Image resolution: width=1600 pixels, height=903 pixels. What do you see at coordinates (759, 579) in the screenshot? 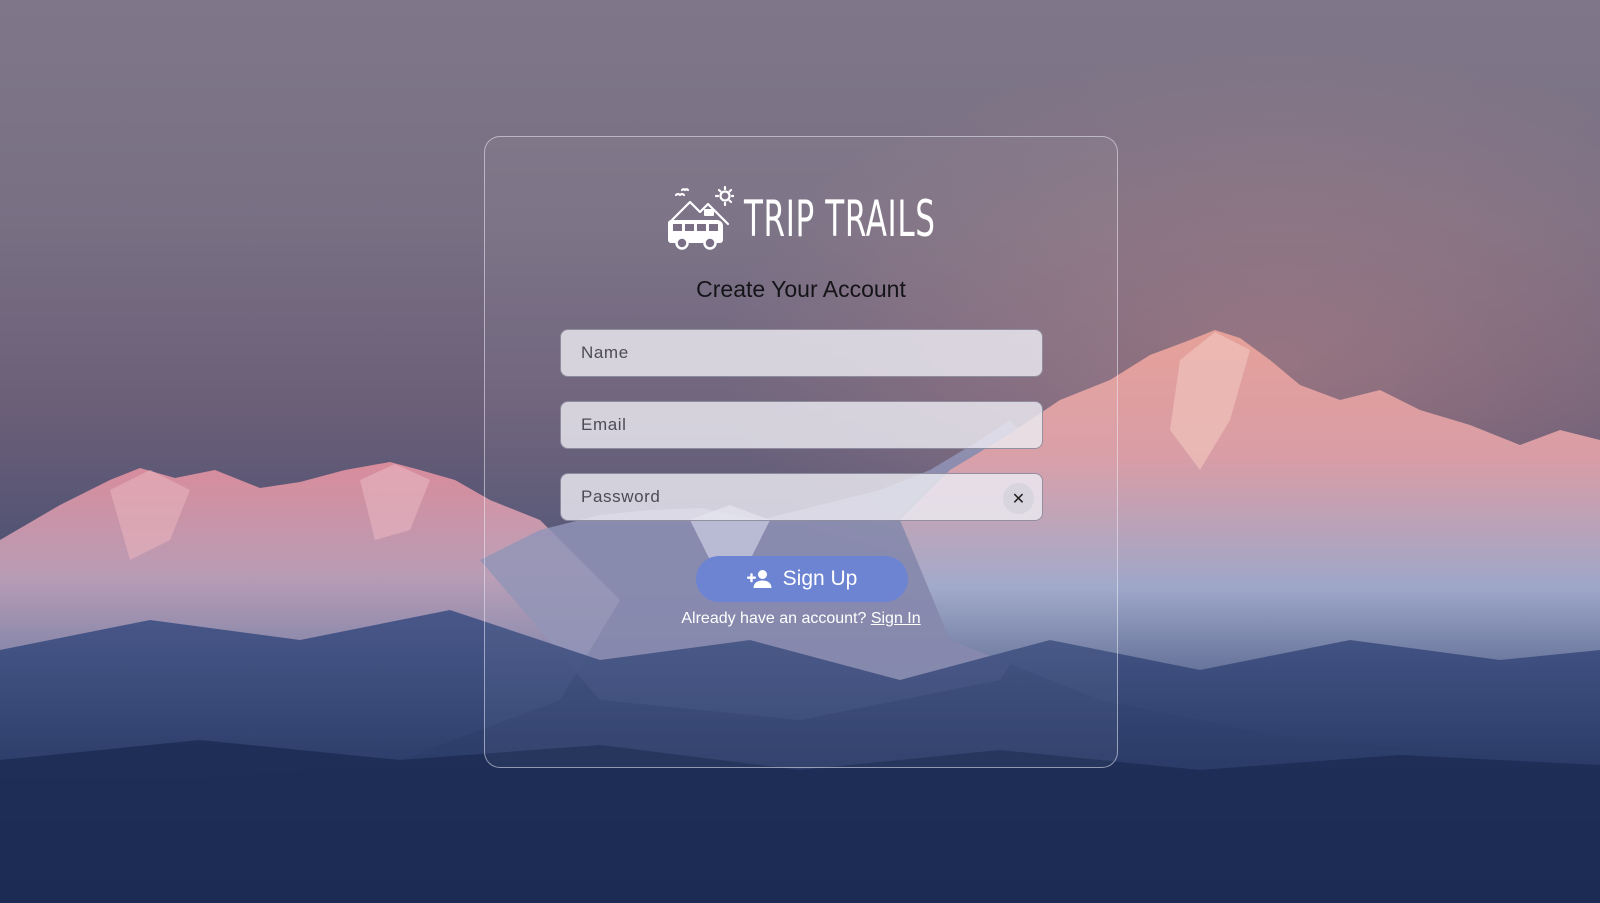
I see `person-add-icon` at bounding box center [759, 579].